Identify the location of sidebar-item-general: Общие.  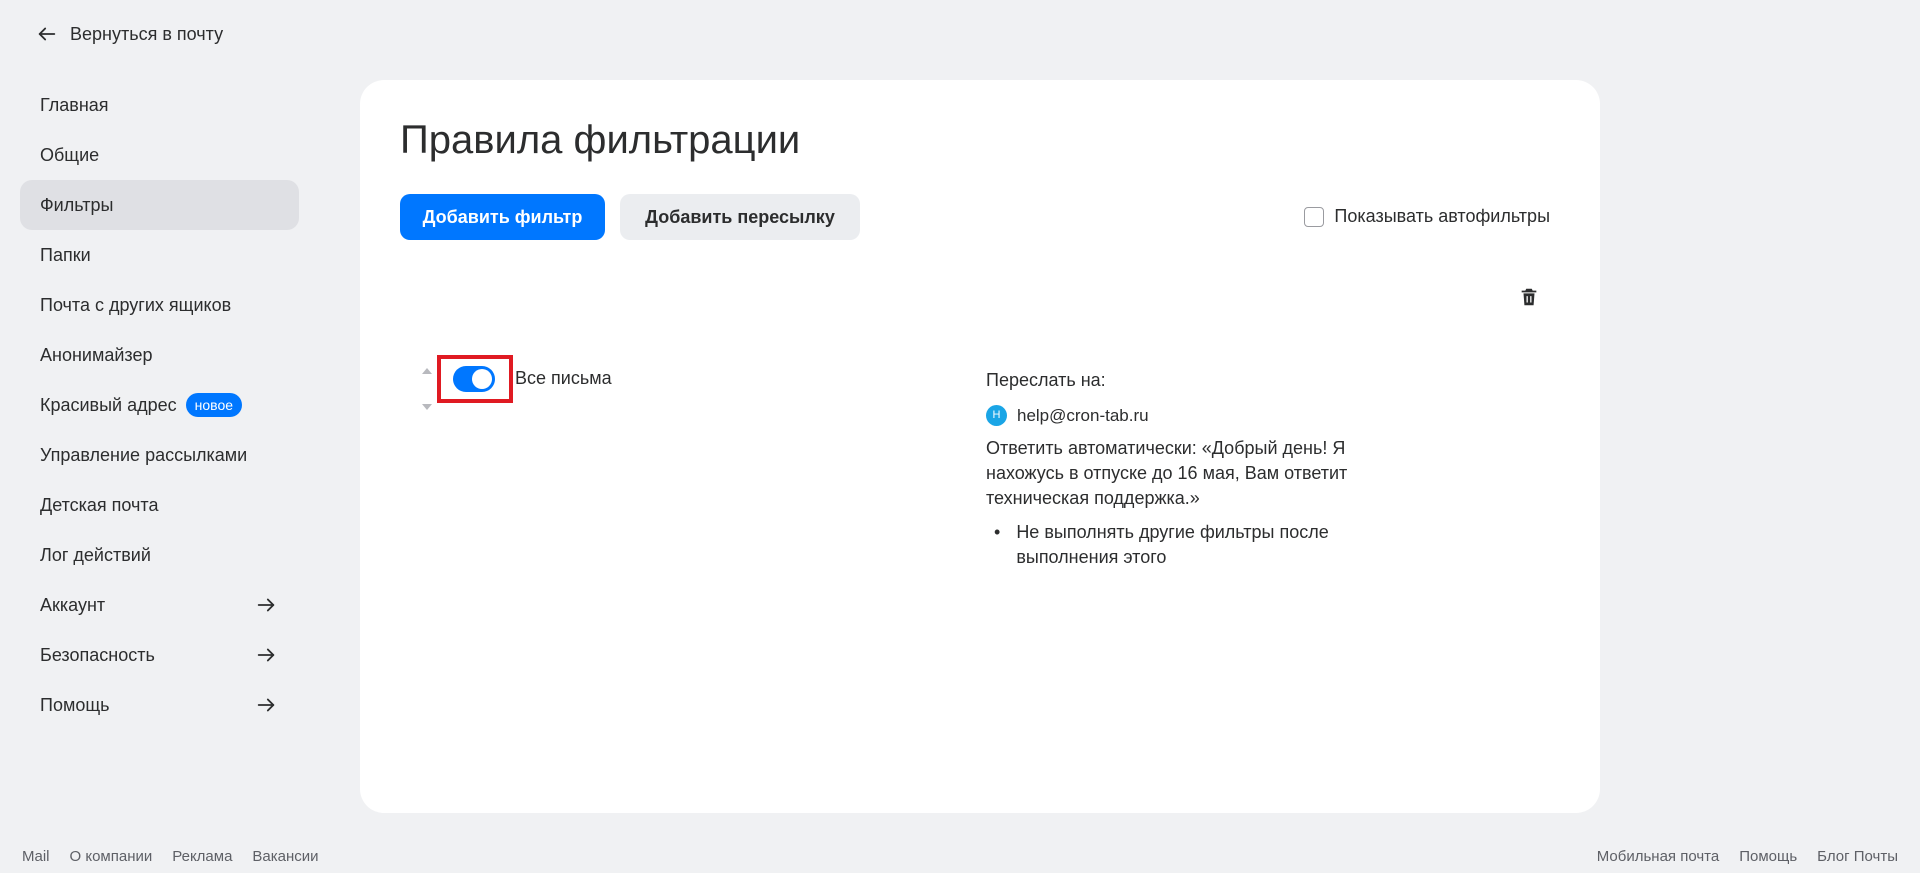
(159, 155).